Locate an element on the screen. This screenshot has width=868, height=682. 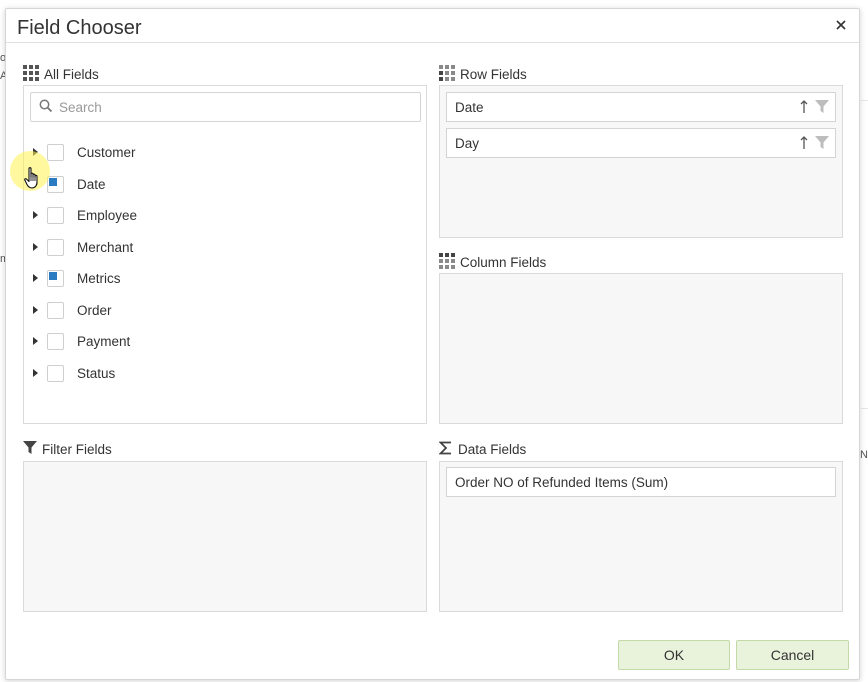
tree-item-payment: Payment is located at coordinates (219, 342).